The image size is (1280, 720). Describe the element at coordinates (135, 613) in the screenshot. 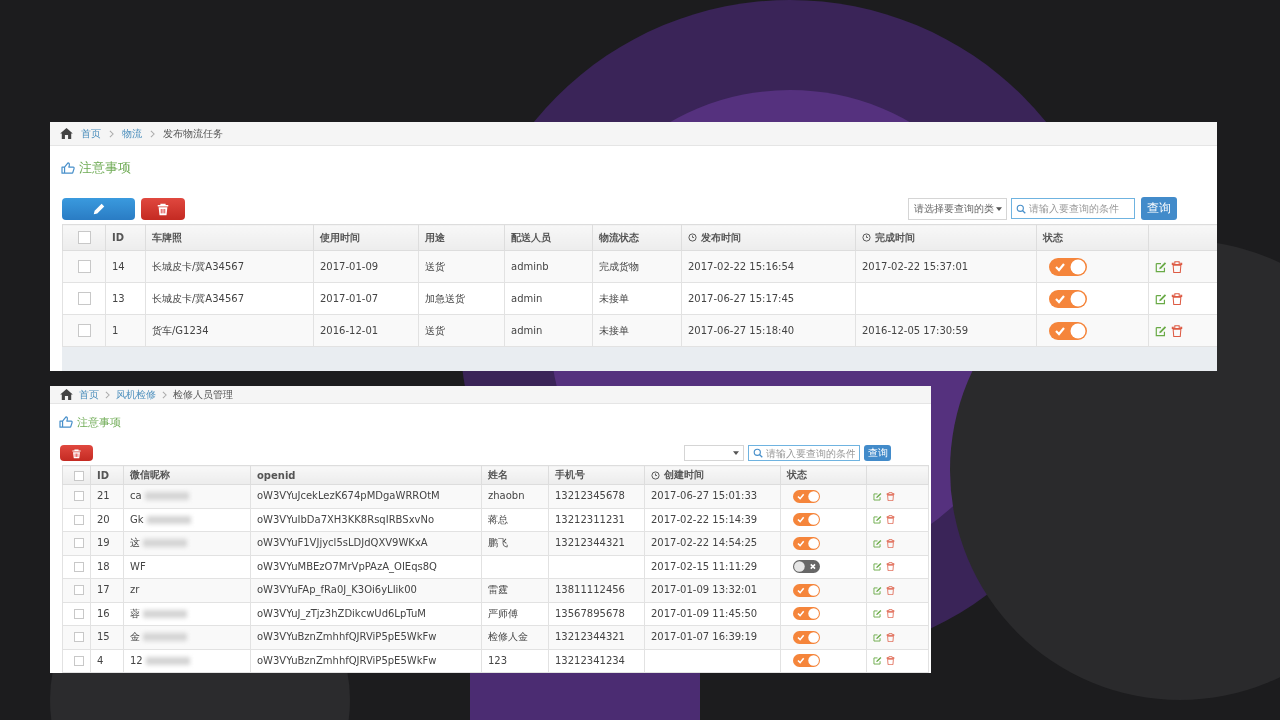

I see `table-cell: 蓉` at that location.